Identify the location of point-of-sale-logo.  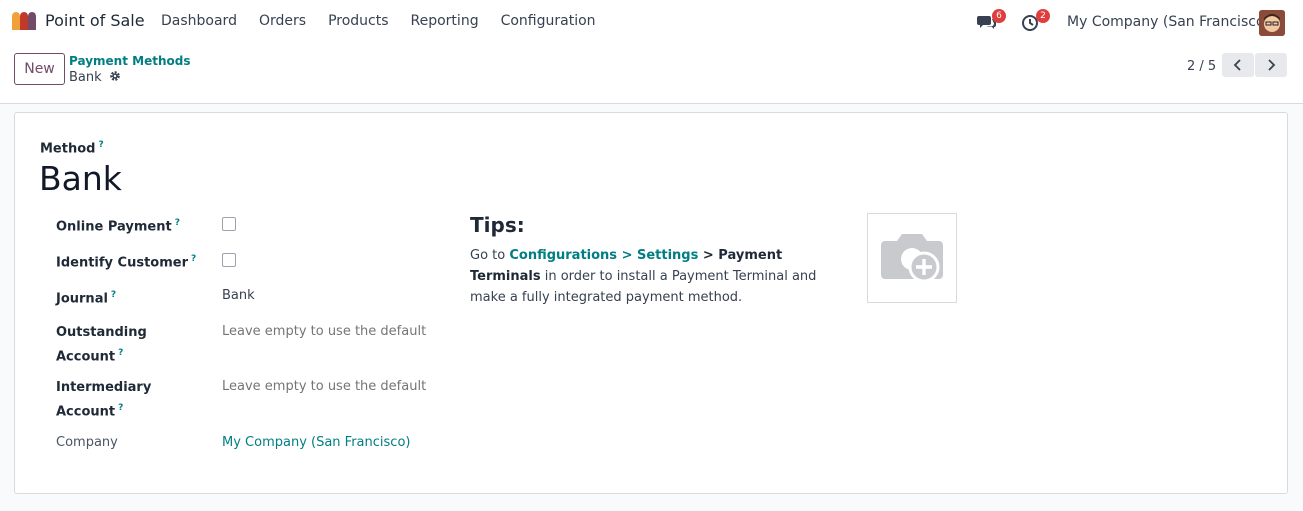
(24, 21).